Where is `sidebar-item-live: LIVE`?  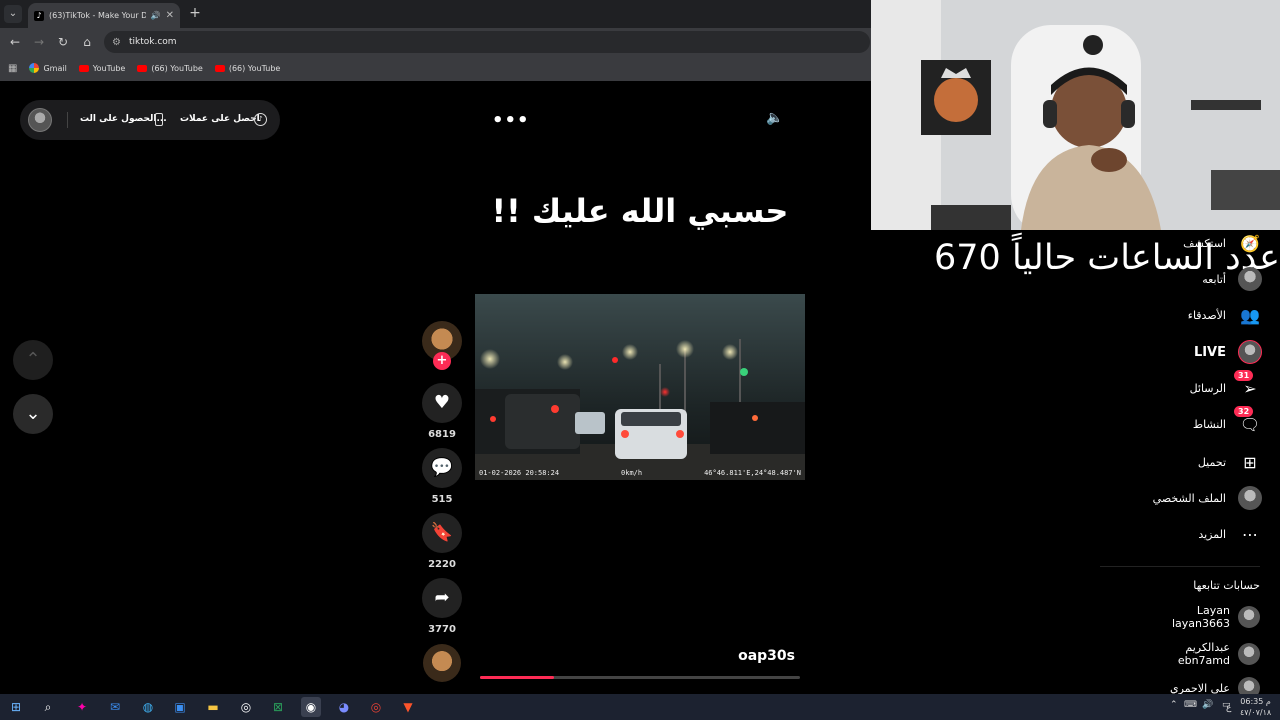
sidebar-item-live: LIVE is located at coordinates (1228, 352).